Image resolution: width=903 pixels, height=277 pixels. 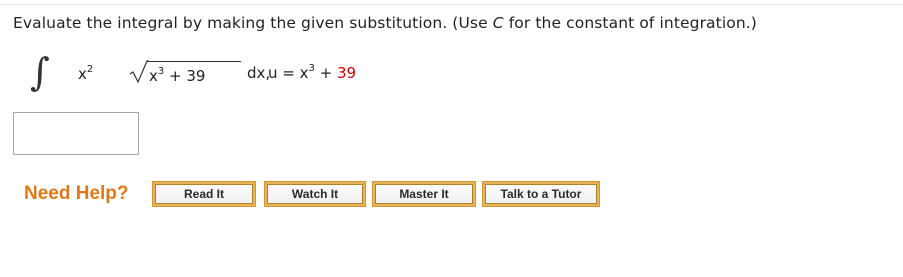 I want to click on talk-to-tutor-button: Talk to a Tutor, so click(x=541, y=194).